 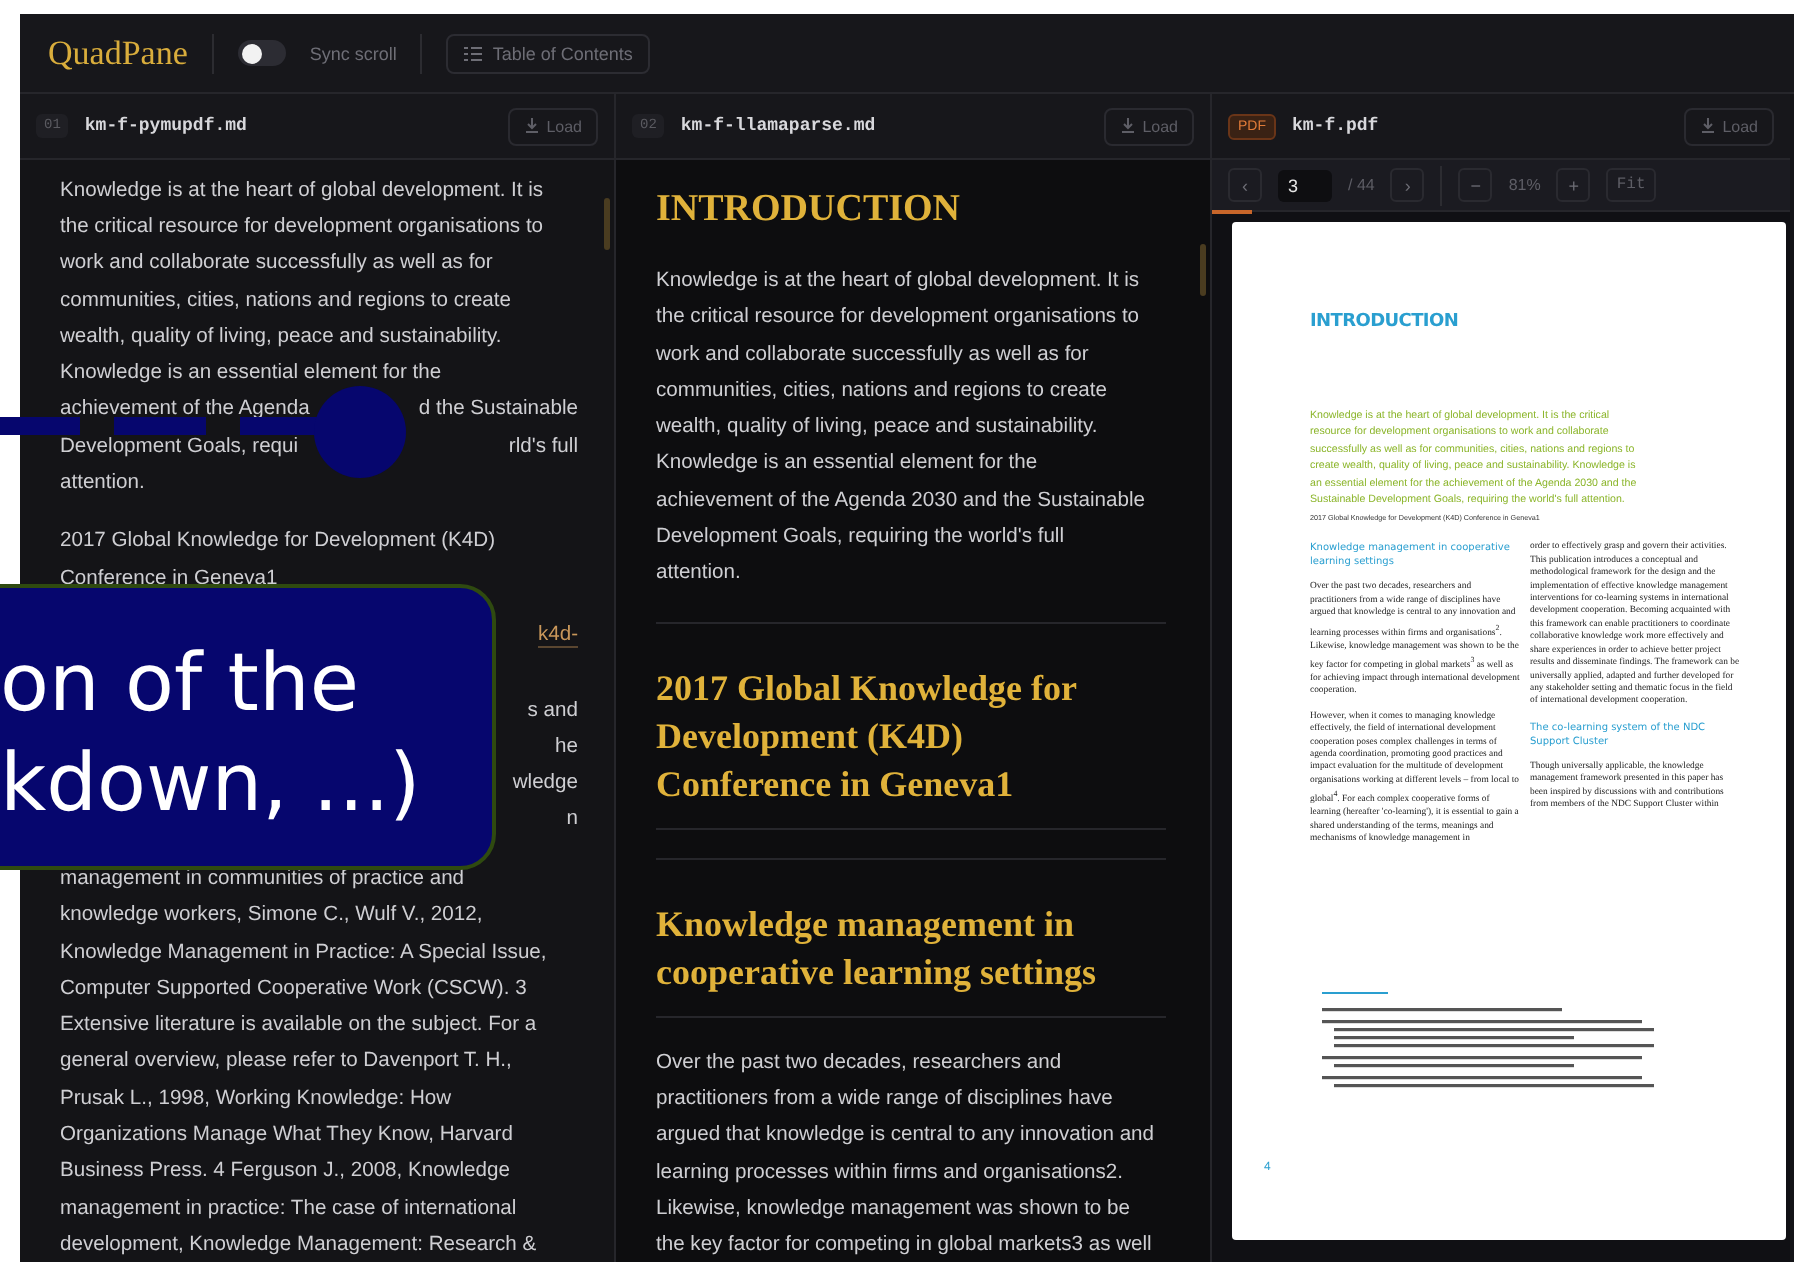 What do you see at coordinates (285, 1171) in the screenshot?
I see `text-line: Business Press. 4 Ferguson J., 2008, Knowledge` at bounding box center [285, 1171].